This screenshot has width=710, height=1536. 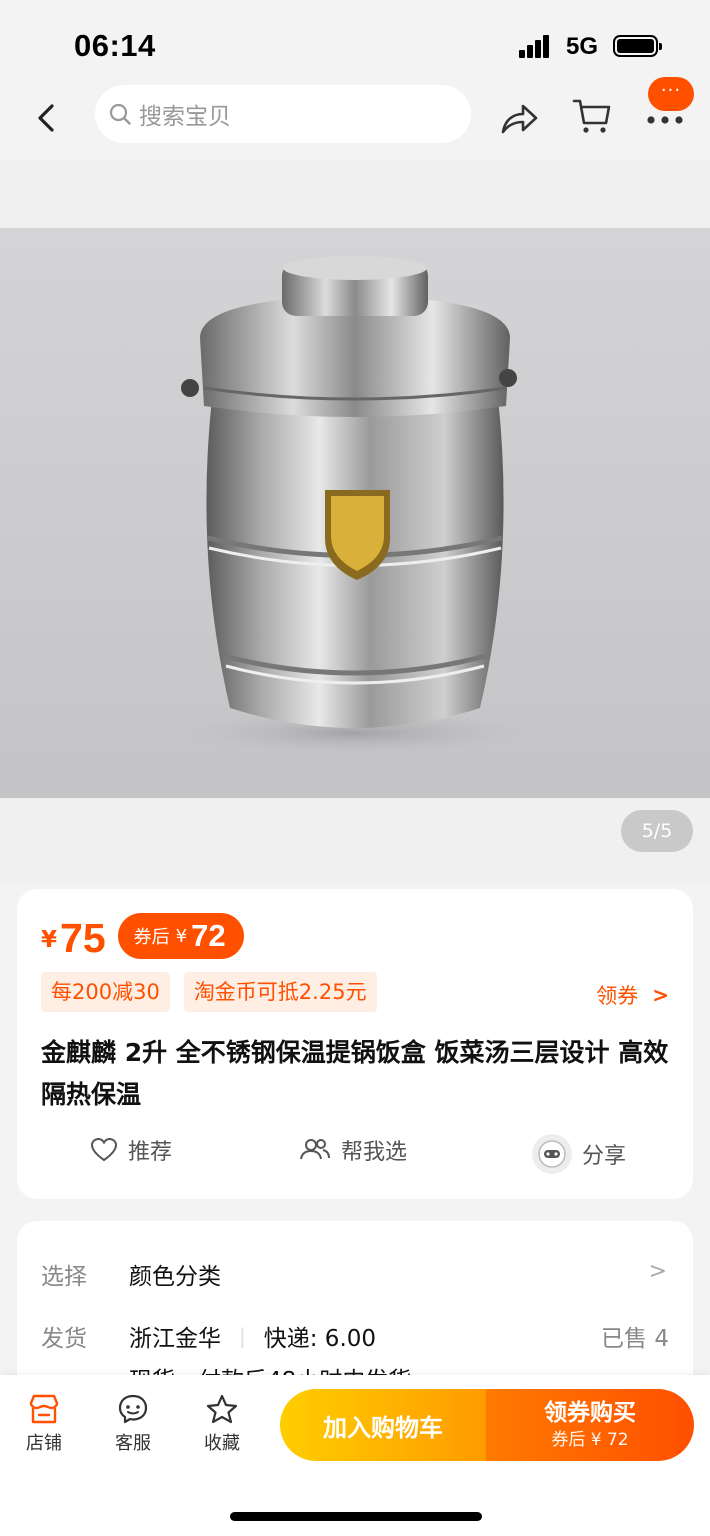 What do you see at coordinates (617, 996) in the screenshot?
I see `get-coupon-label: 领券` at bounding box center [617, 996].